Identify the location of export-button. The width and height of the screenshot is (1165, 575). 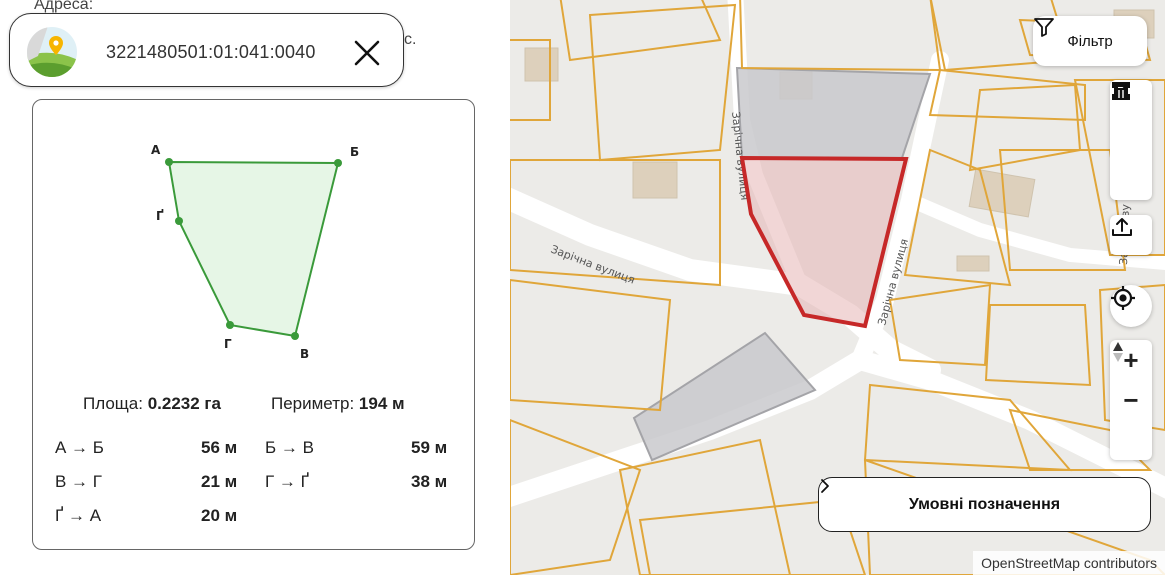
(1131, 235).